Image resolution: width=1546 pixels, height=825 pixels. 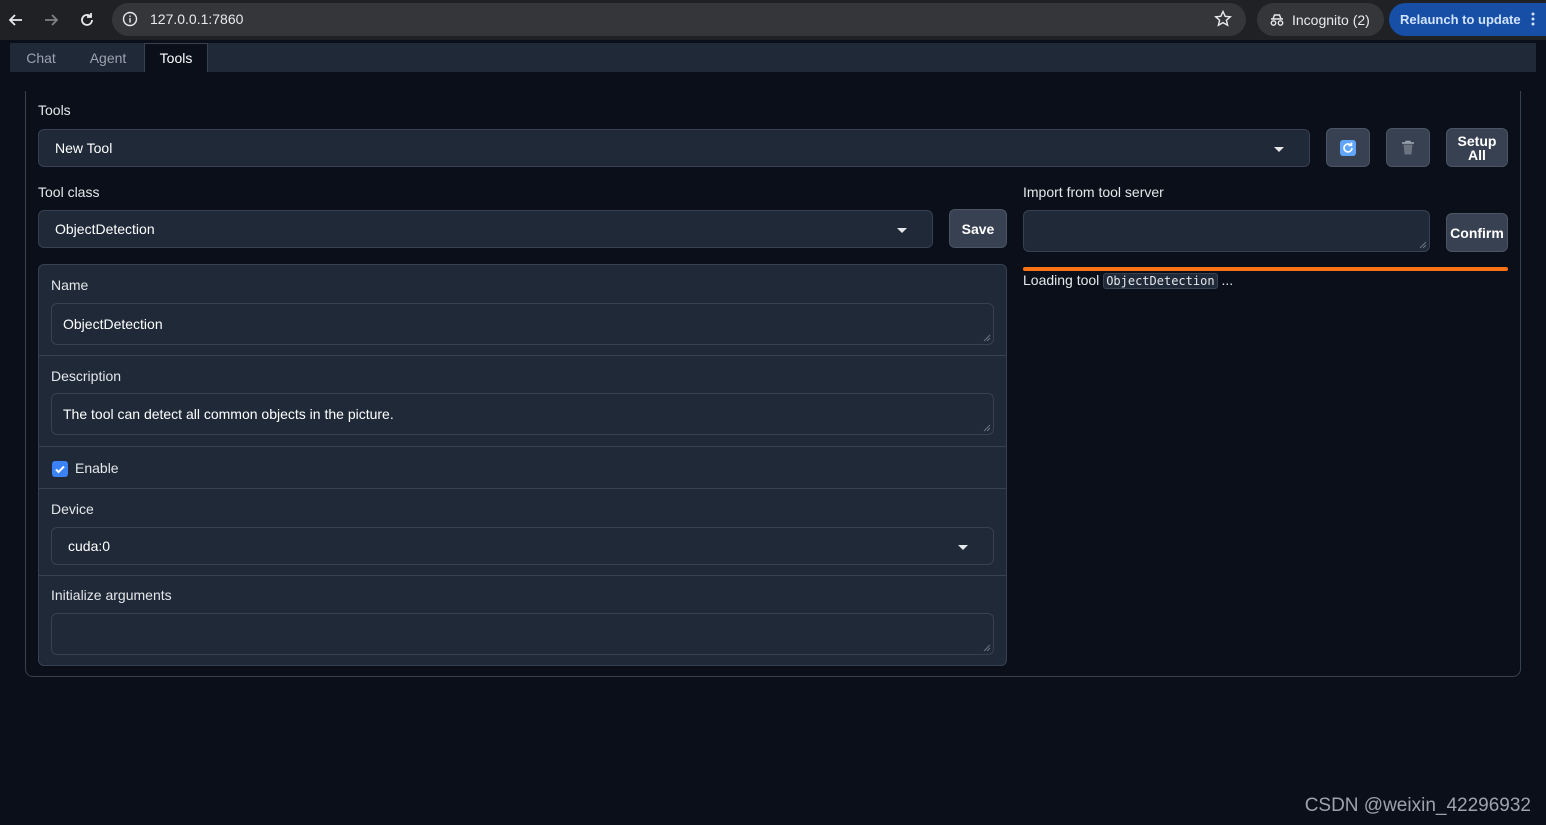 What do you see at coordinates (70, 285) in the screenshot?
I see `name-label: Name` at bounding box center [70, 285].